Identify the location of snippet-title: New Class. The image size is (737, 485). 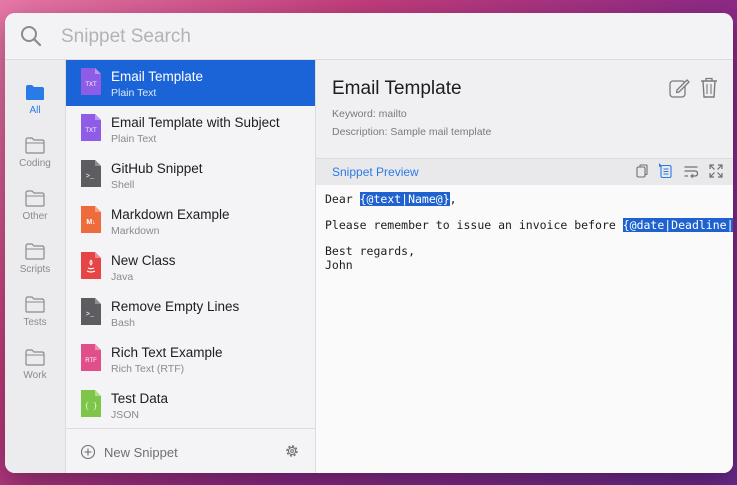
(143, 260).